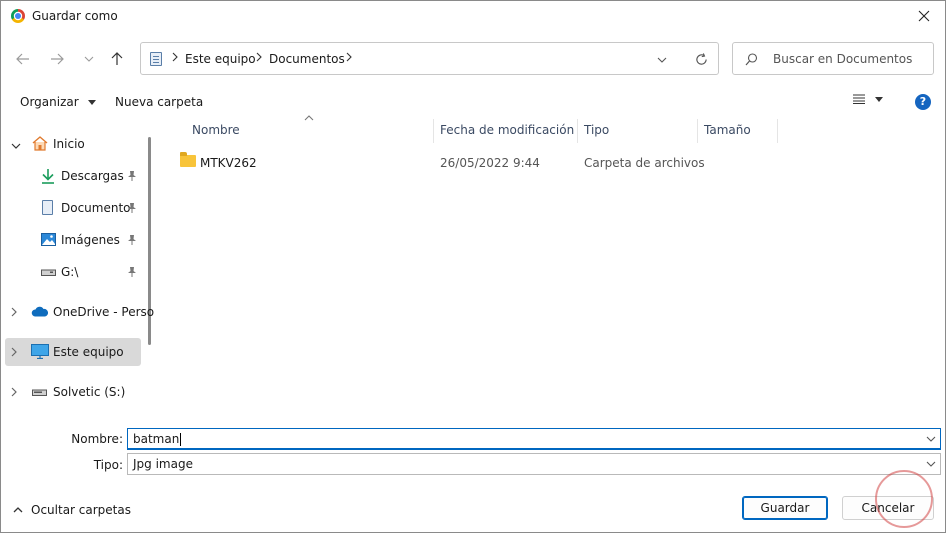 The image size is (946, 533). What do you see at coordinates (429, 58) in the screenshot?
I see `address-bar: Este equipo Documentos` at bounding box center [429, 58].